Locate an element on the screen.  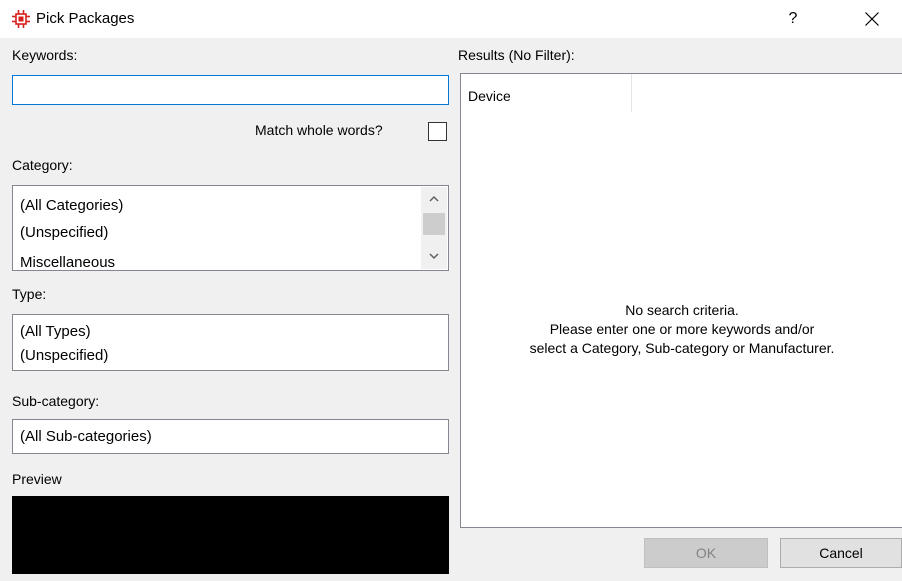
chevron-up-icon is located at coordinates (434, 198).